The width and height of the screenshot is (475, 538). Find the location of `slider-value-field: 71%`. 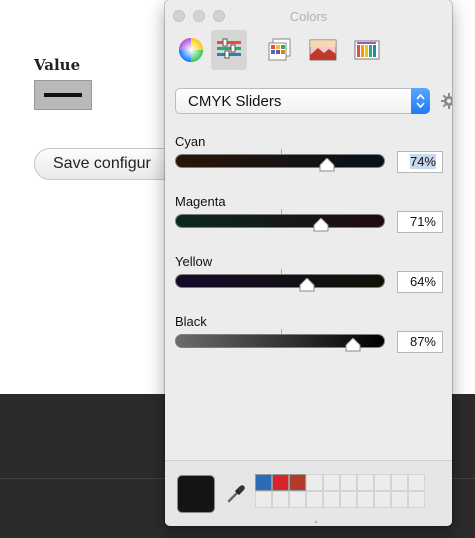

slider-value-field: 71% is located at coordinates (420, 222).